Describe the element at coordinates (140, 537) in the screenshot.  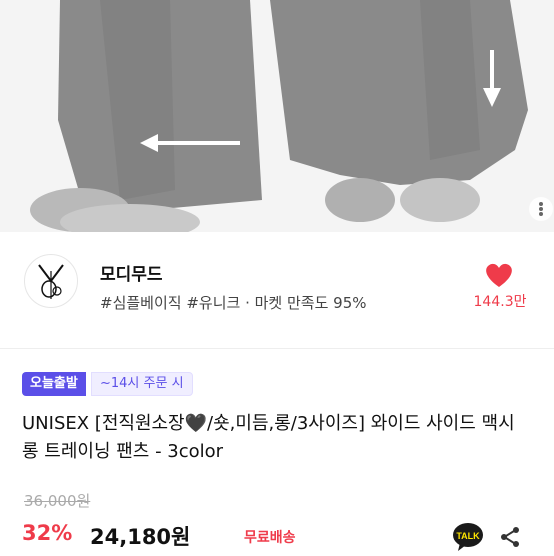
I see `sale-price: 24,180원` at that location.